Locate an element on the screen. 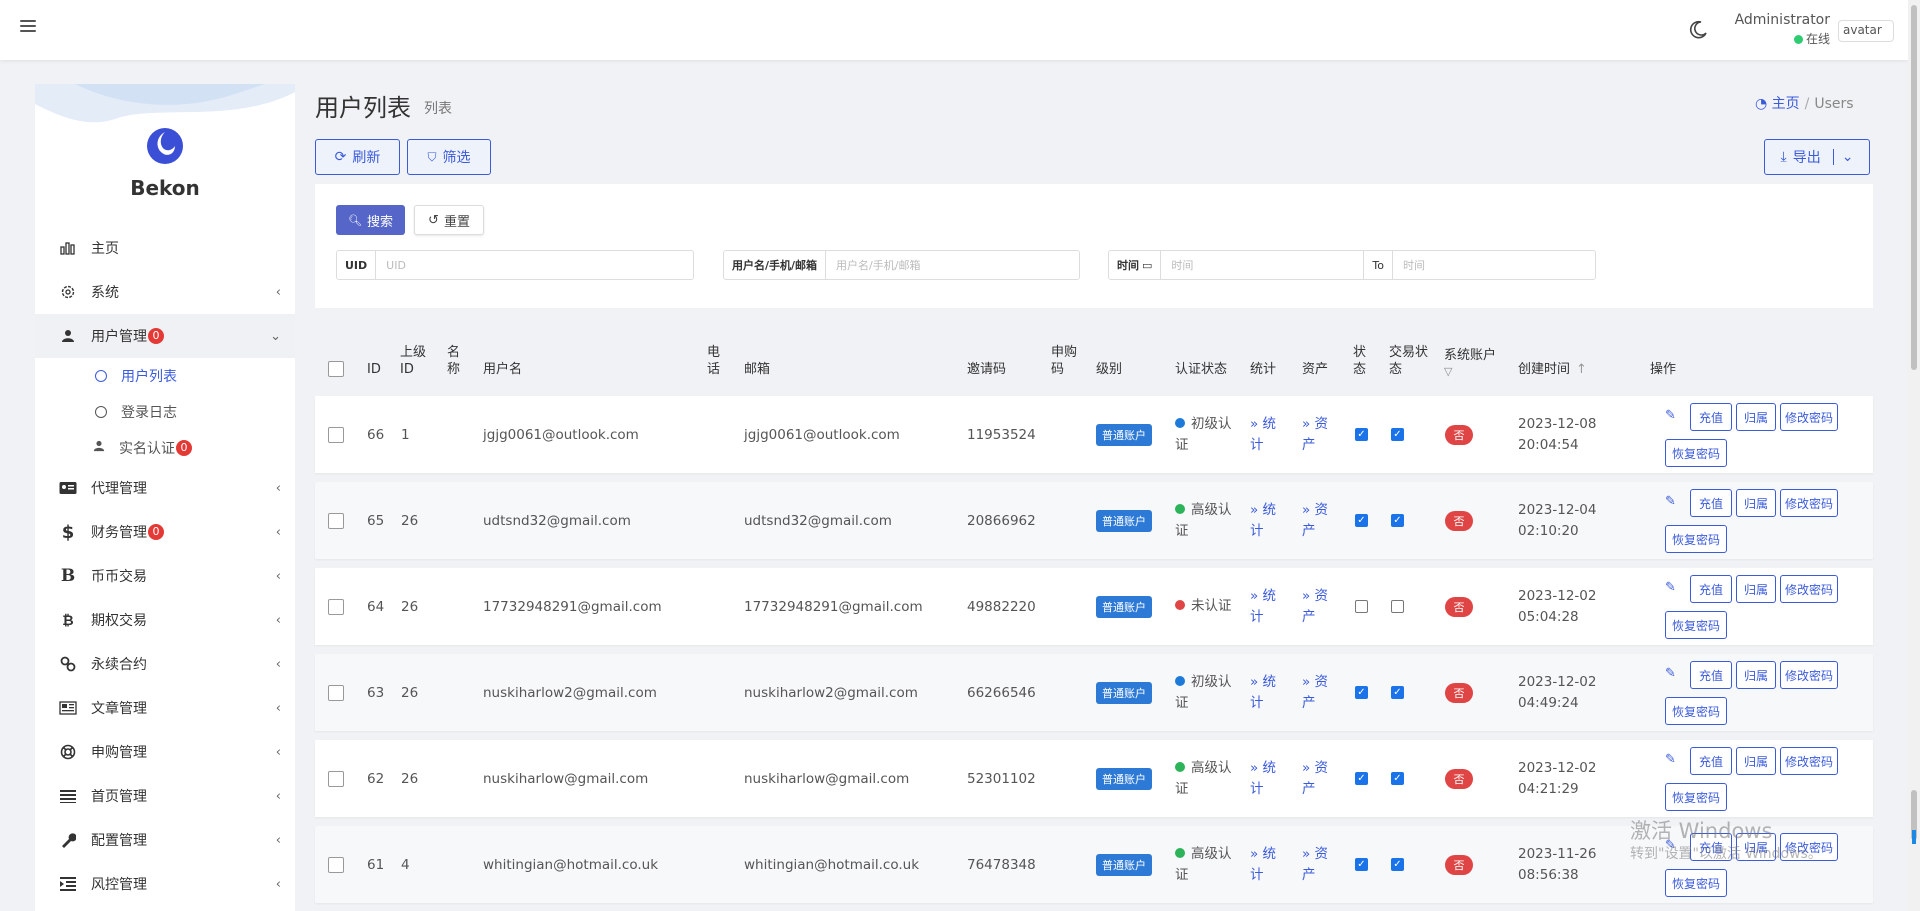 The width and height of the screenshot is (1920, 911). time-end-input: 时间 is located at coordinates (1494, 265).